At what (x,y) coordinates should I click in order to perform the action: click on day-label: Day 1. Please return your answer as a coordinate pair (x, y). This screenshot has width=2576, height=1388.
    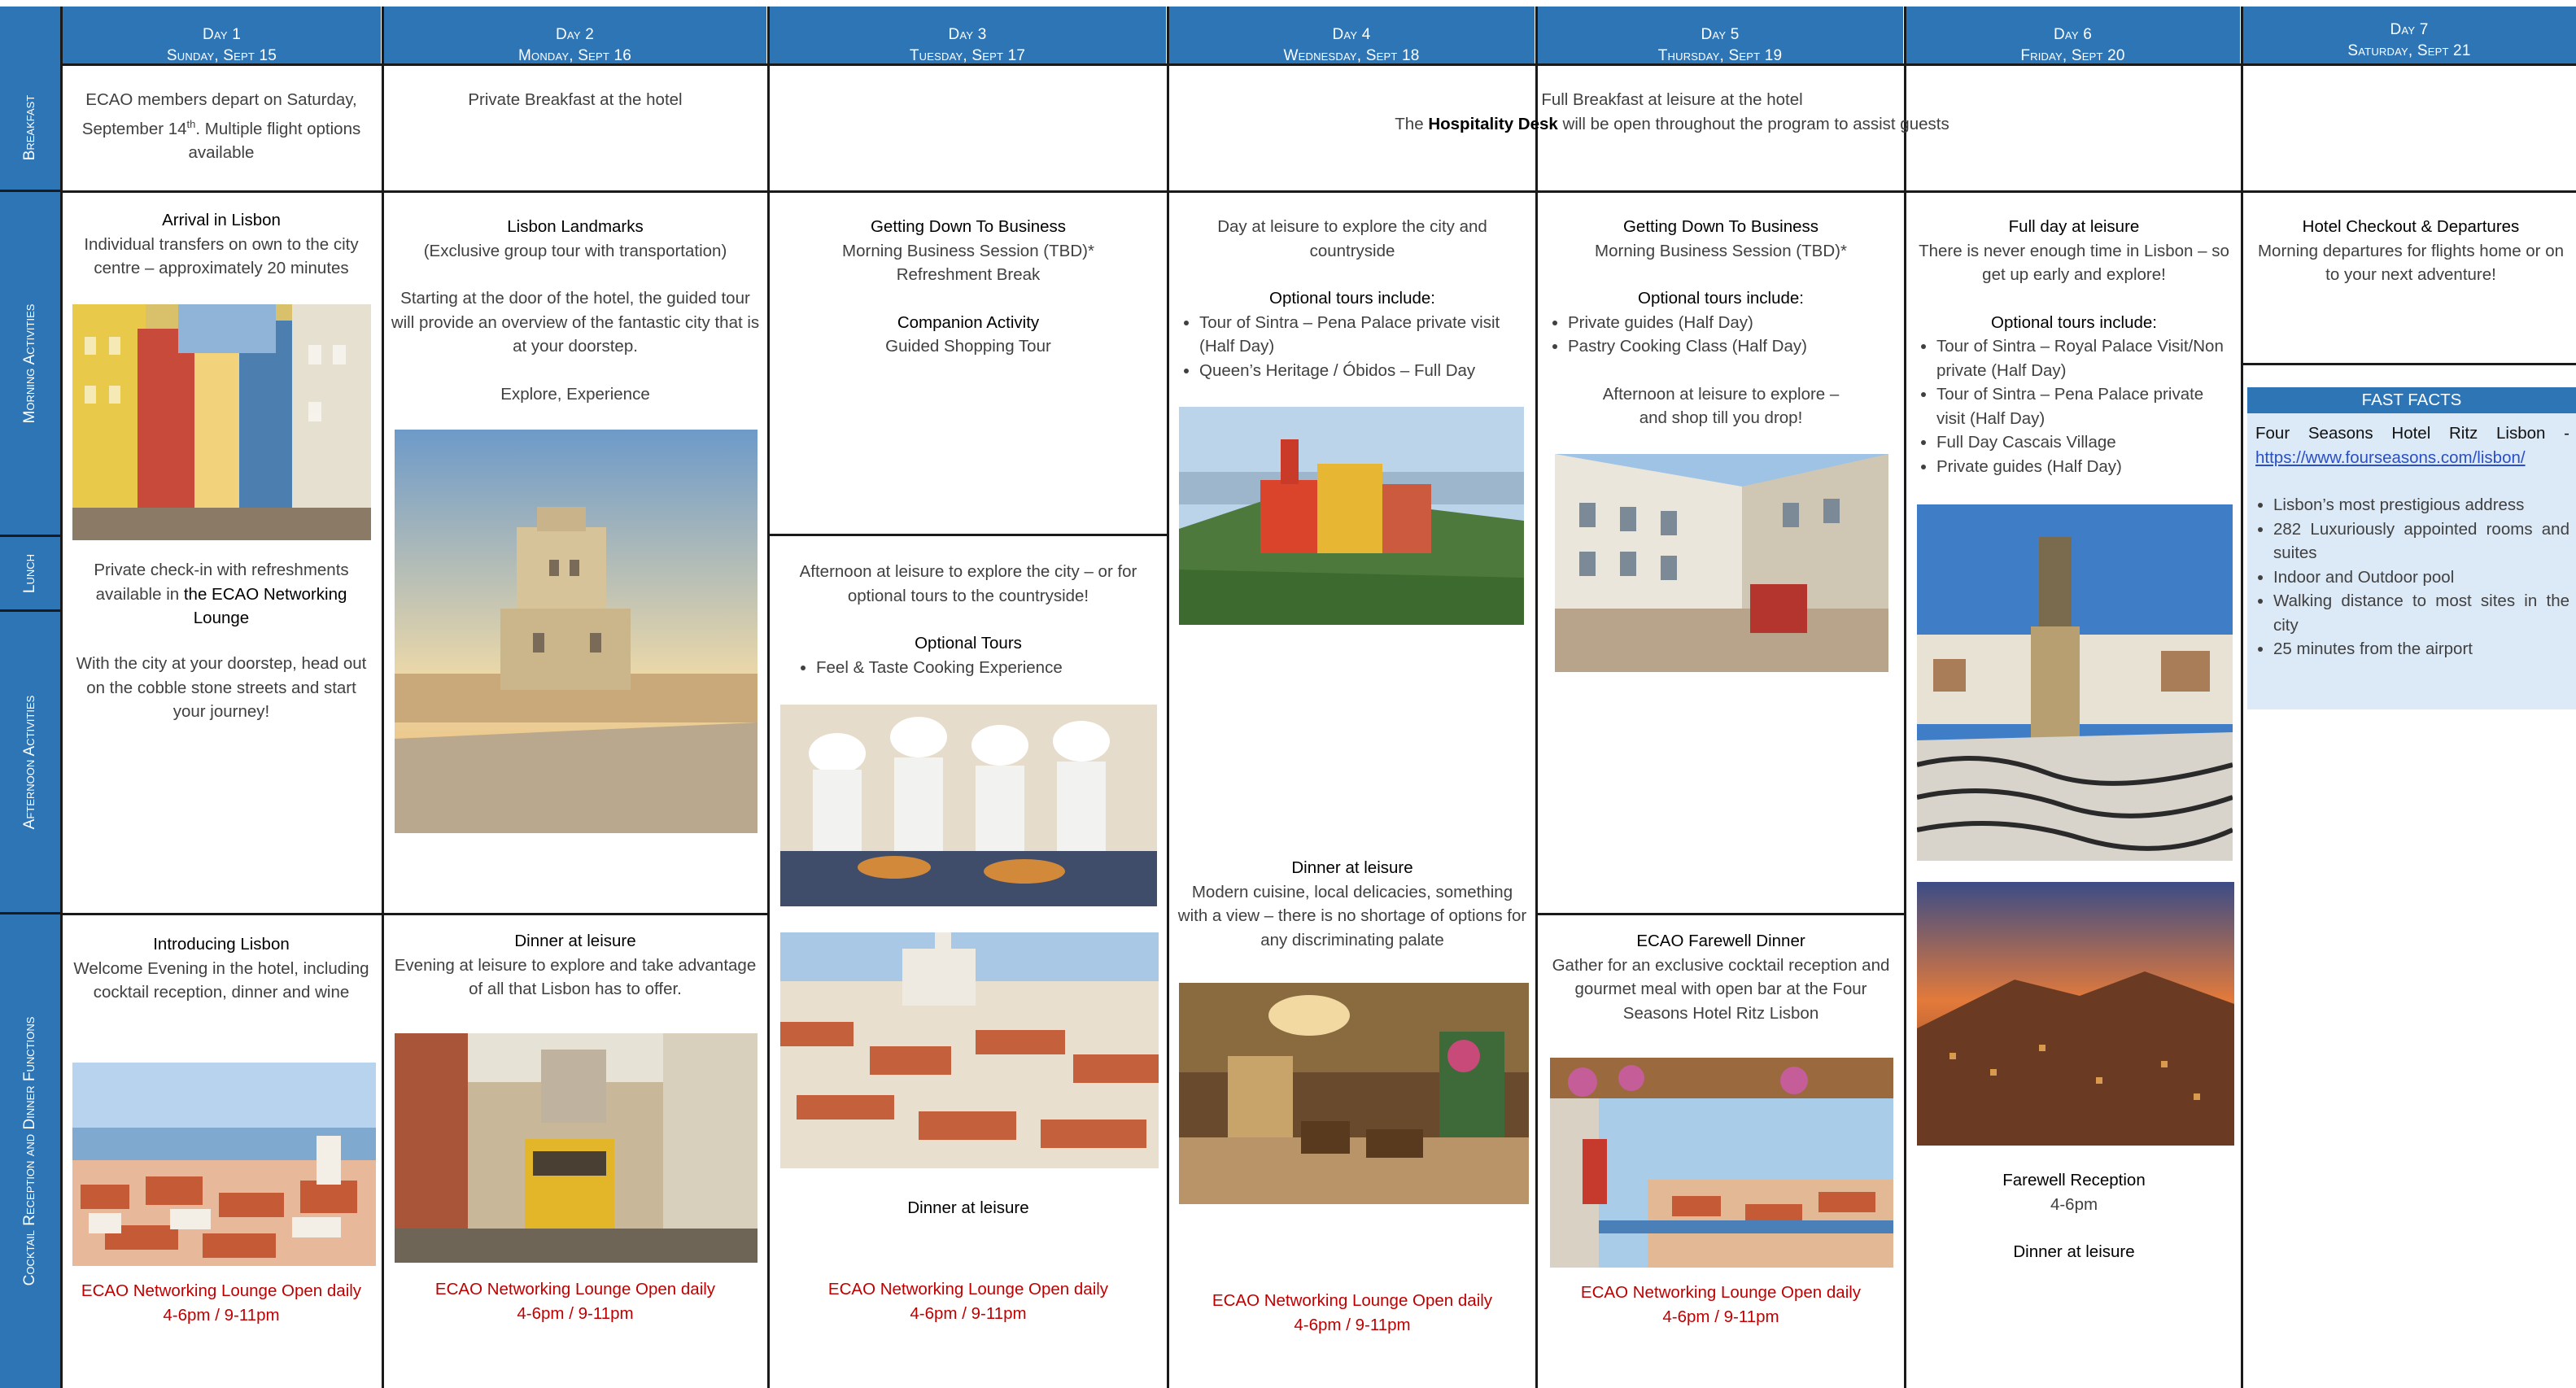
    Looking at the image, I should click on (222, 34).